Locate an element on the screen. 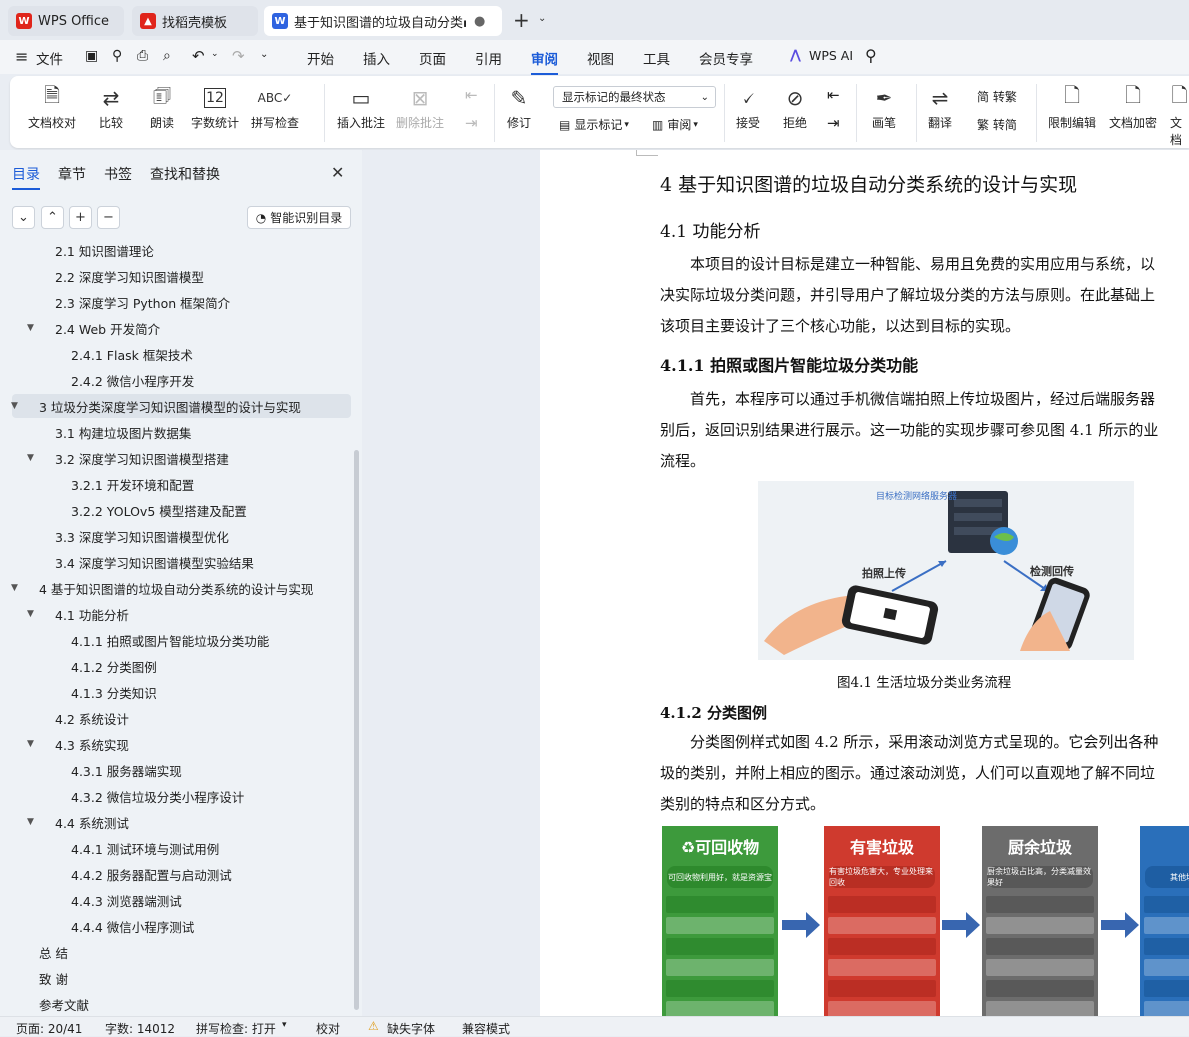  menu-member: 会员专享 is located at coordinates (726, 58).